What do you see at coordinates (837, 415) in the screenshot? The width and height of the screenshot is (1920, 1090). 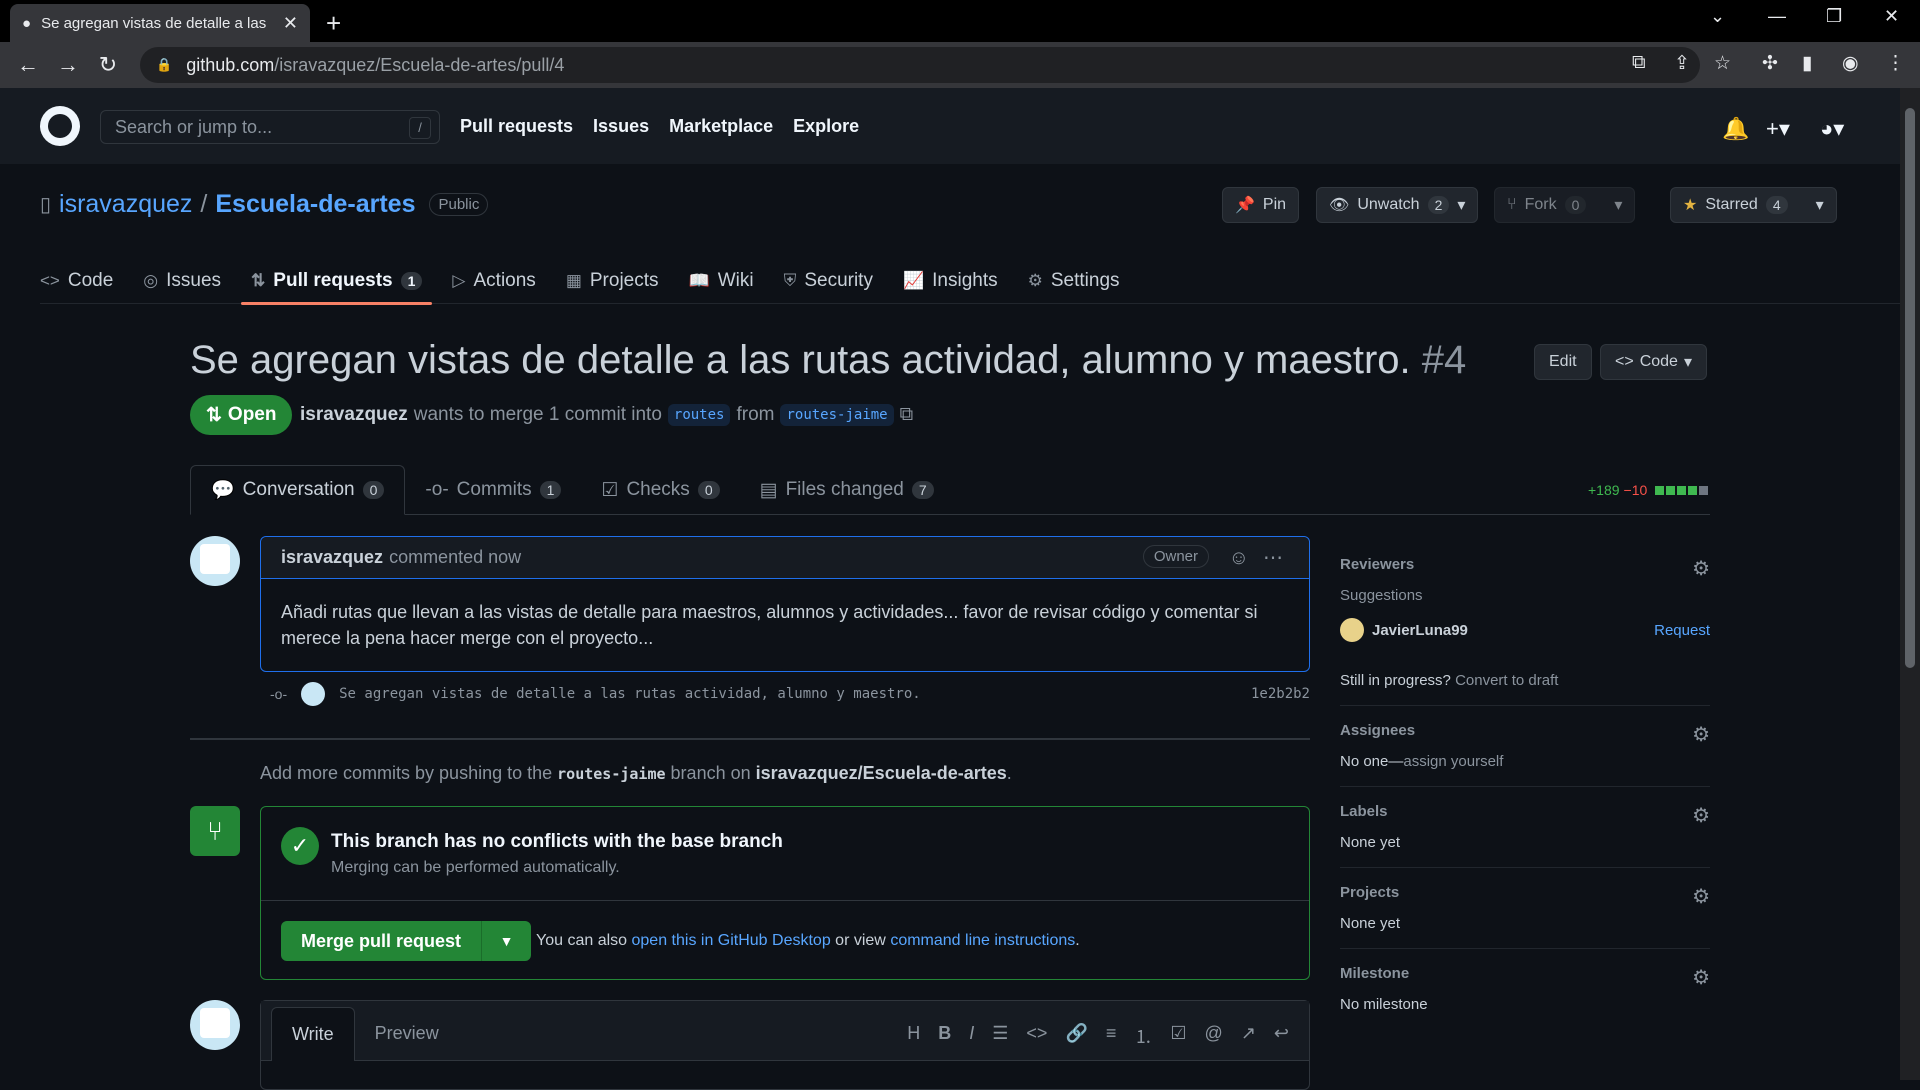 I see `head-branch: routes-jaime` at bounding box center [837, 415].